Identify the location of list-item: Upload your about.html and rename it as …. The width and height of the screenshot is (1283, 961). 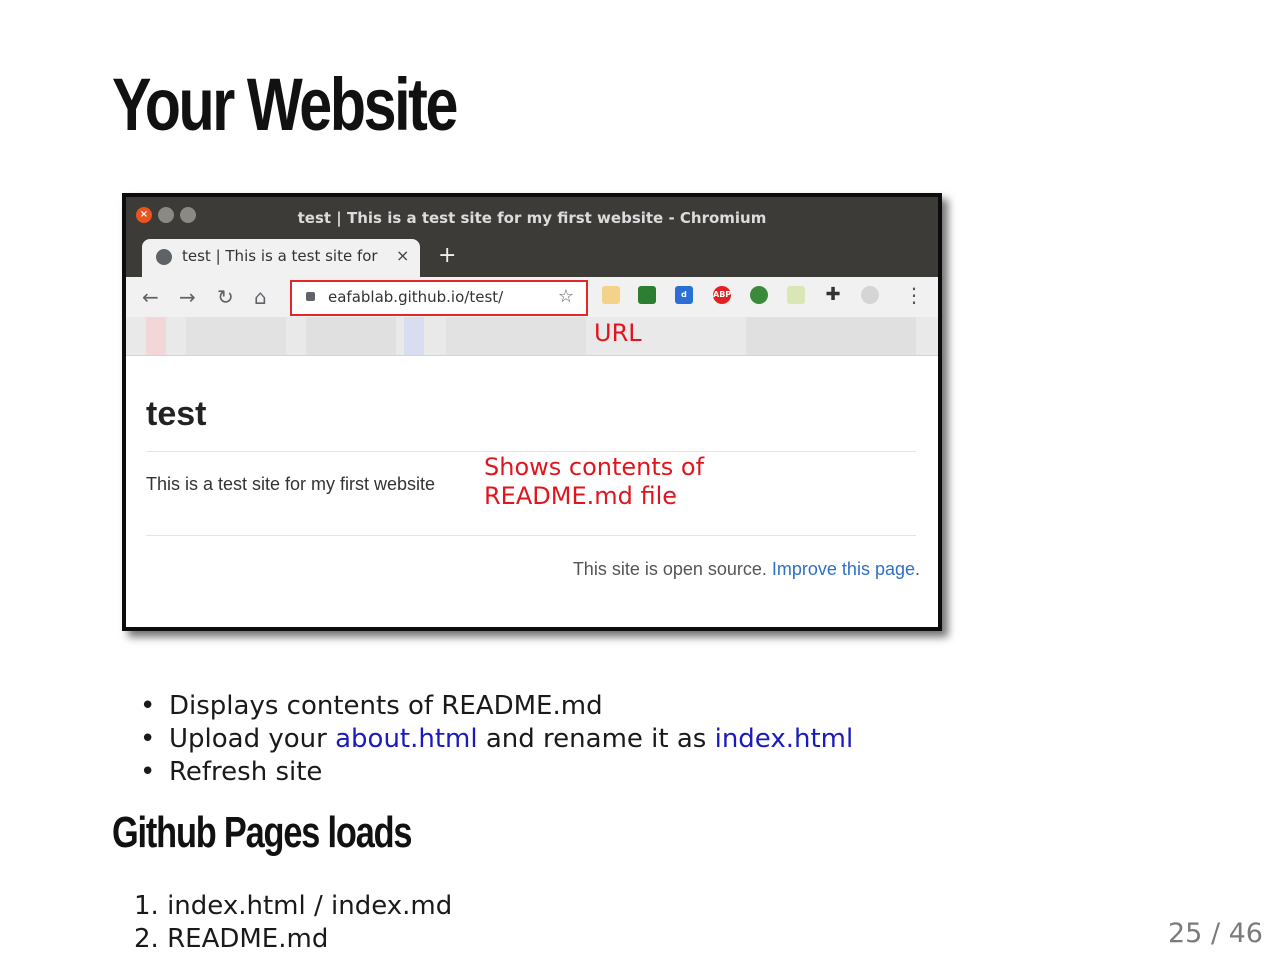
(496, 739).